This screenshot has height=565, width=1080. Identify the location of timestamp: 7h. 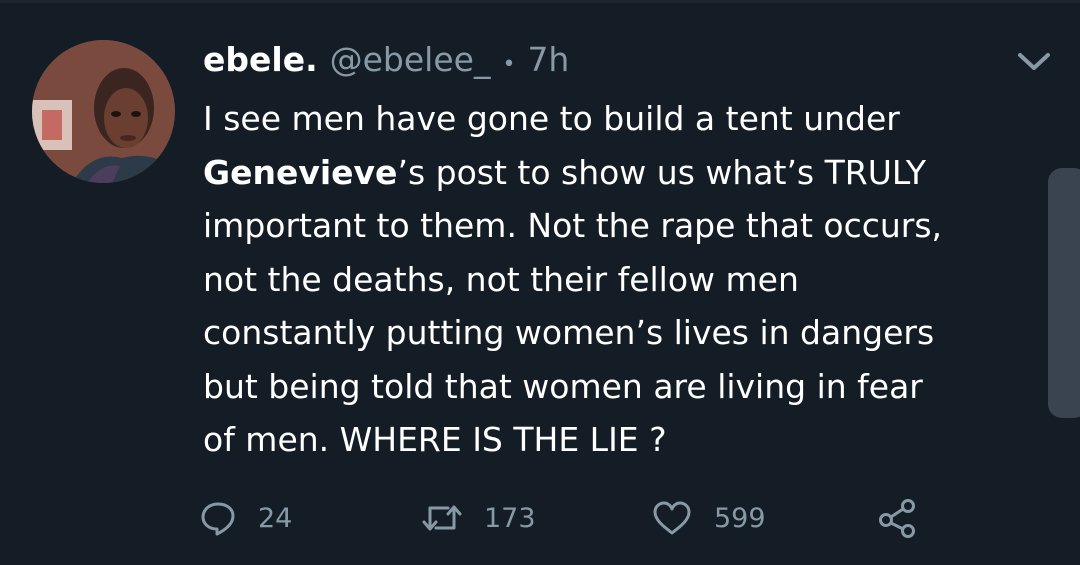
(548, 59).